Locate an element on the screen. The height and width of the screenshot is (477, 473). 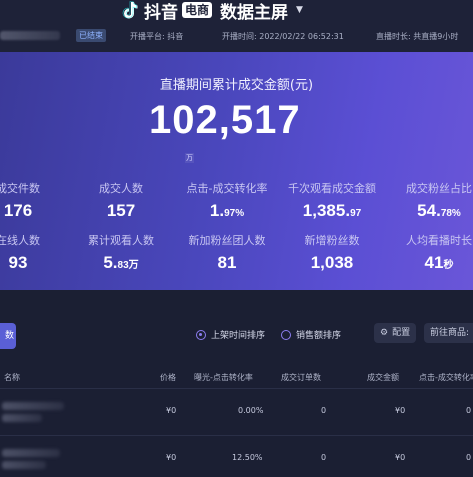
chevron-down-icon: ▼ is located at coordinates (299, 10).